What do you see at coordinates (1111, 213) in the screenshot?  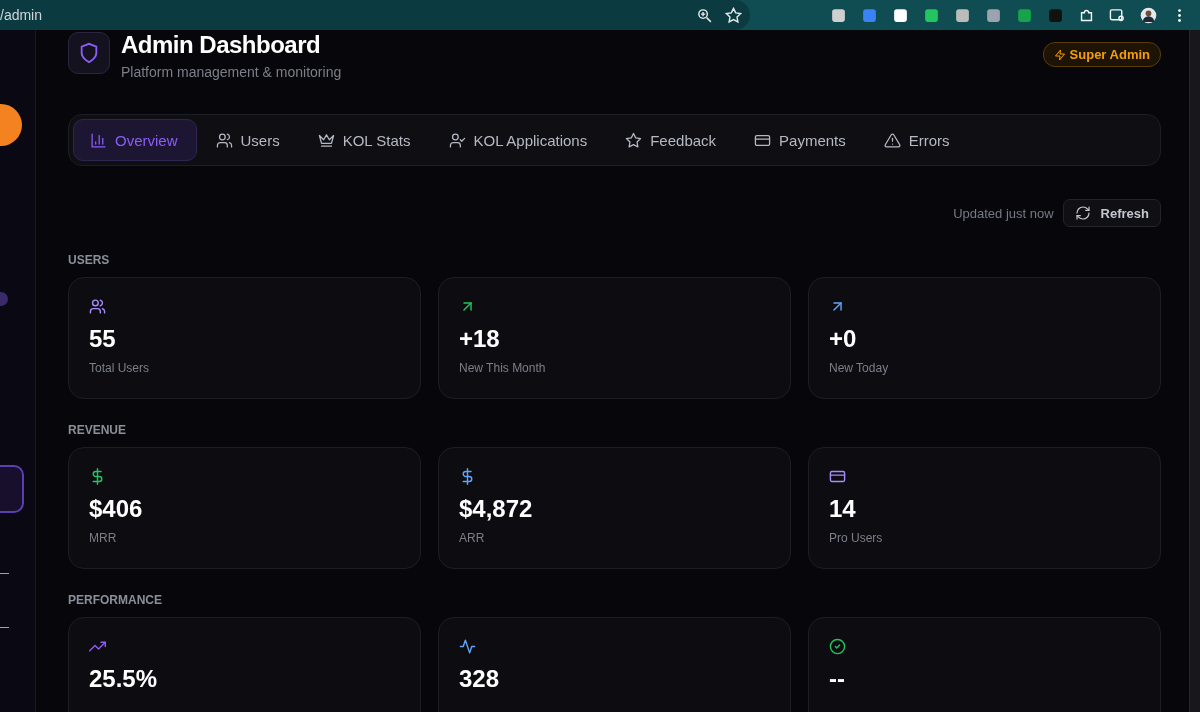 I see `refresh-button: Refresh` at bounding box center [1111, 213].